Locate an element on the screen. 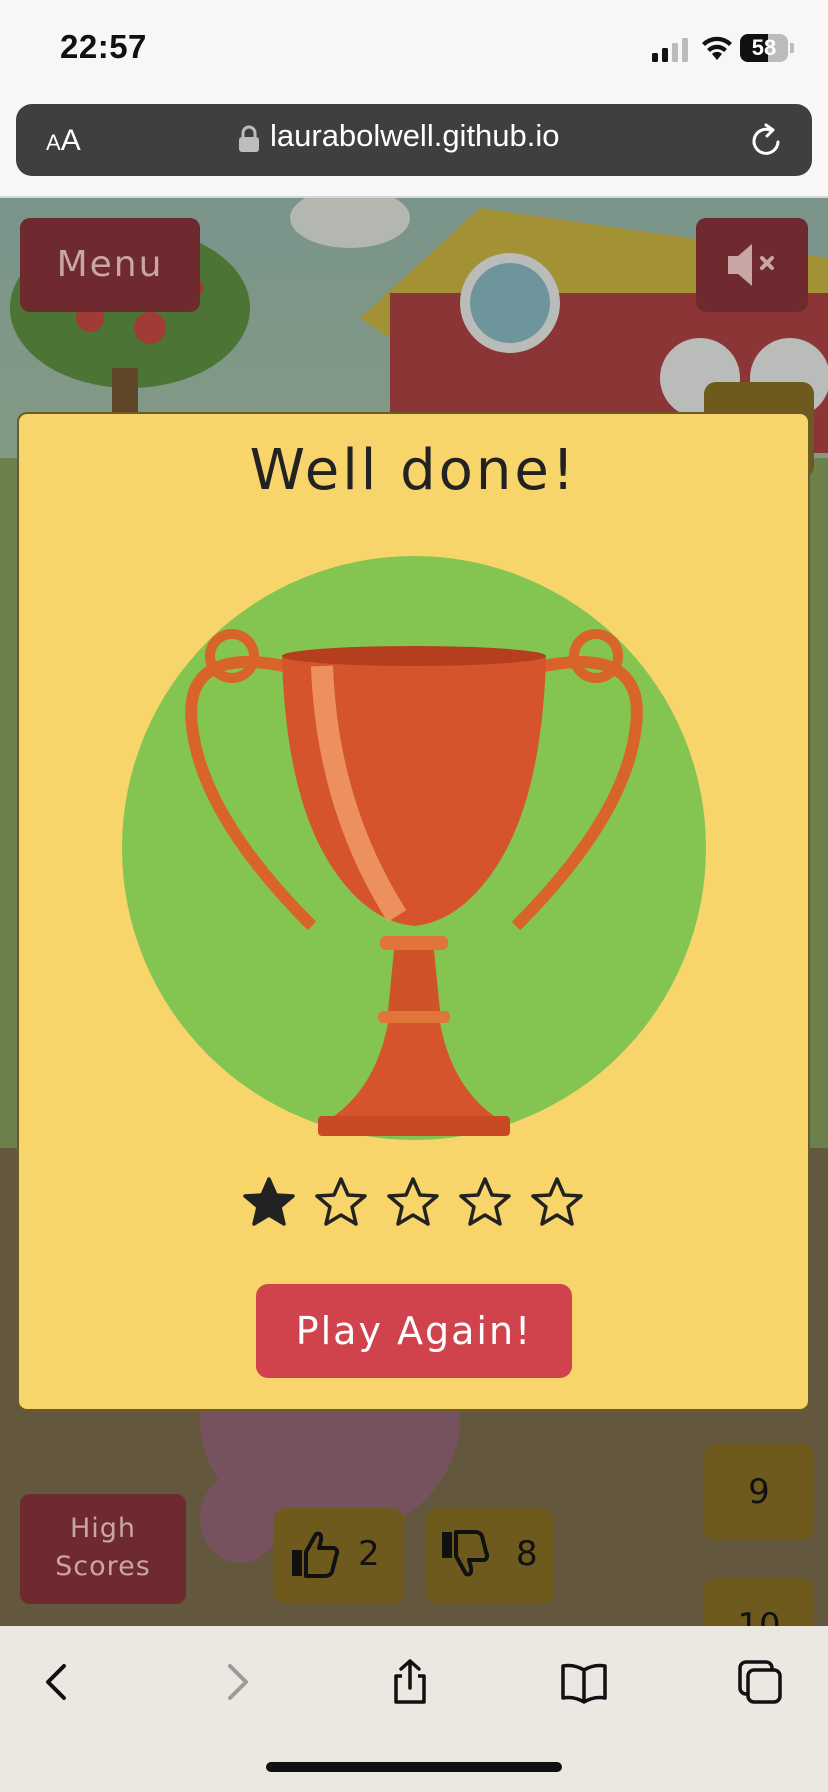  battery-level: 58 is located at coordinates (764, 47).